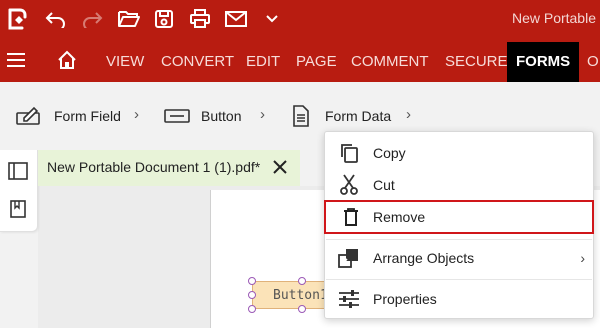 The width and height of the screenshot is (600, 328). I want to click on bookmark-icon, so click(18, 209).